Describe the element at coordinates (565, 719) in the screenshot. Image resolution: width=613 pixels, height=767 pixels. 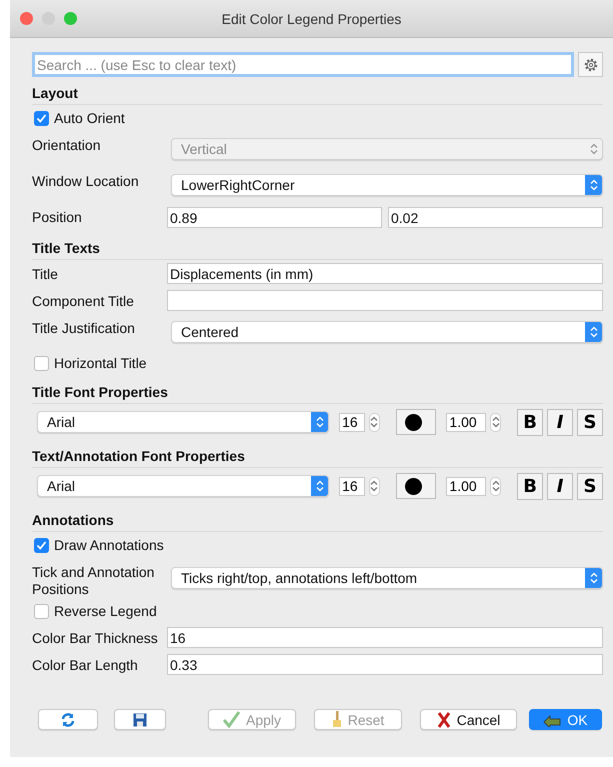
I see `ok-button: OK` at that location.